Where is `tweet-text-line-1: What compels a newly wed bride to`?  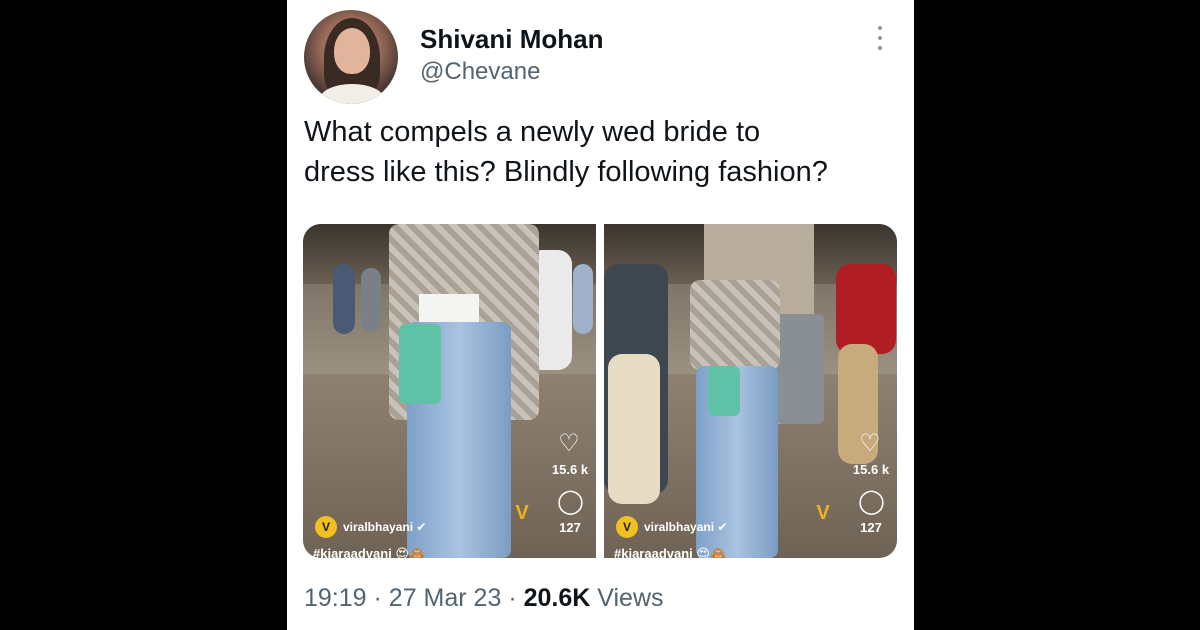 tweet-text-line-1: What compels a newly wed bride to is located at coordinates (532, 132).